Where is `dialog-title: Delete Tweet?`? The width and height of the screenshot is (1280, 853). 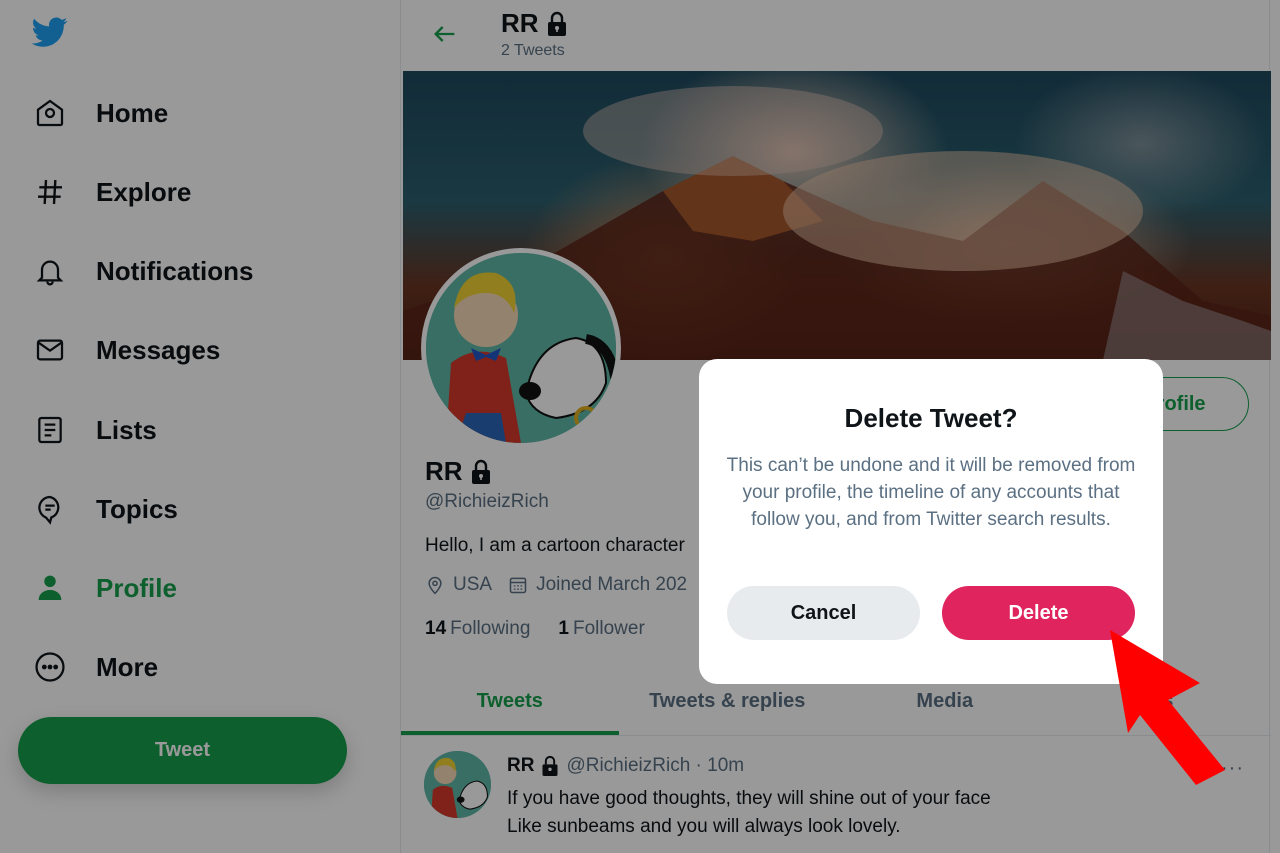 dialog-title: Delete Tweet? is located at coordinates (931, 418).